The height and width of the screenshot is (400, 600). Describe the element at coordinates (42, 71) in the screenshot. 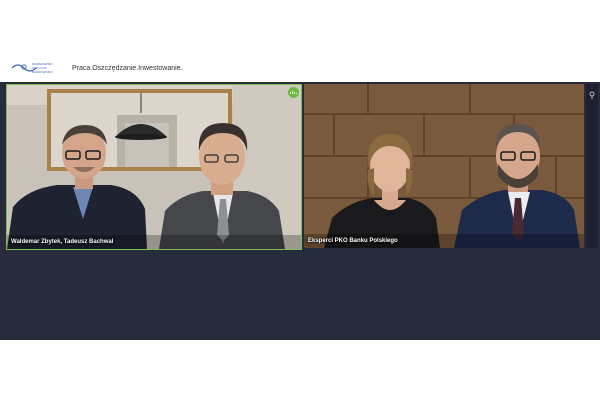

I see `logo-line-3: BANKOWOŚCI` at that location.